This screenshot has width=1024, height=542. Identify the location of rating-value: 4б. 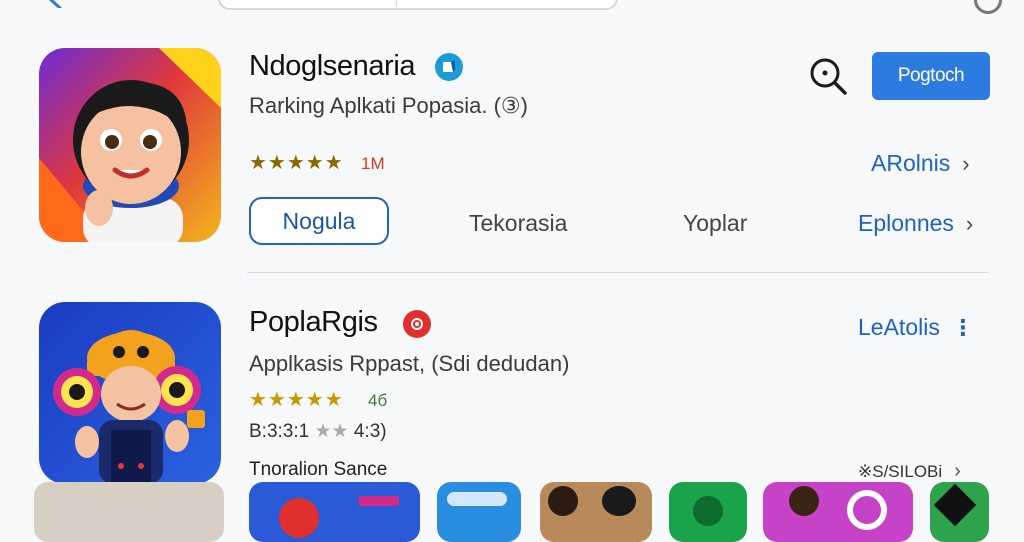
(378, 400).